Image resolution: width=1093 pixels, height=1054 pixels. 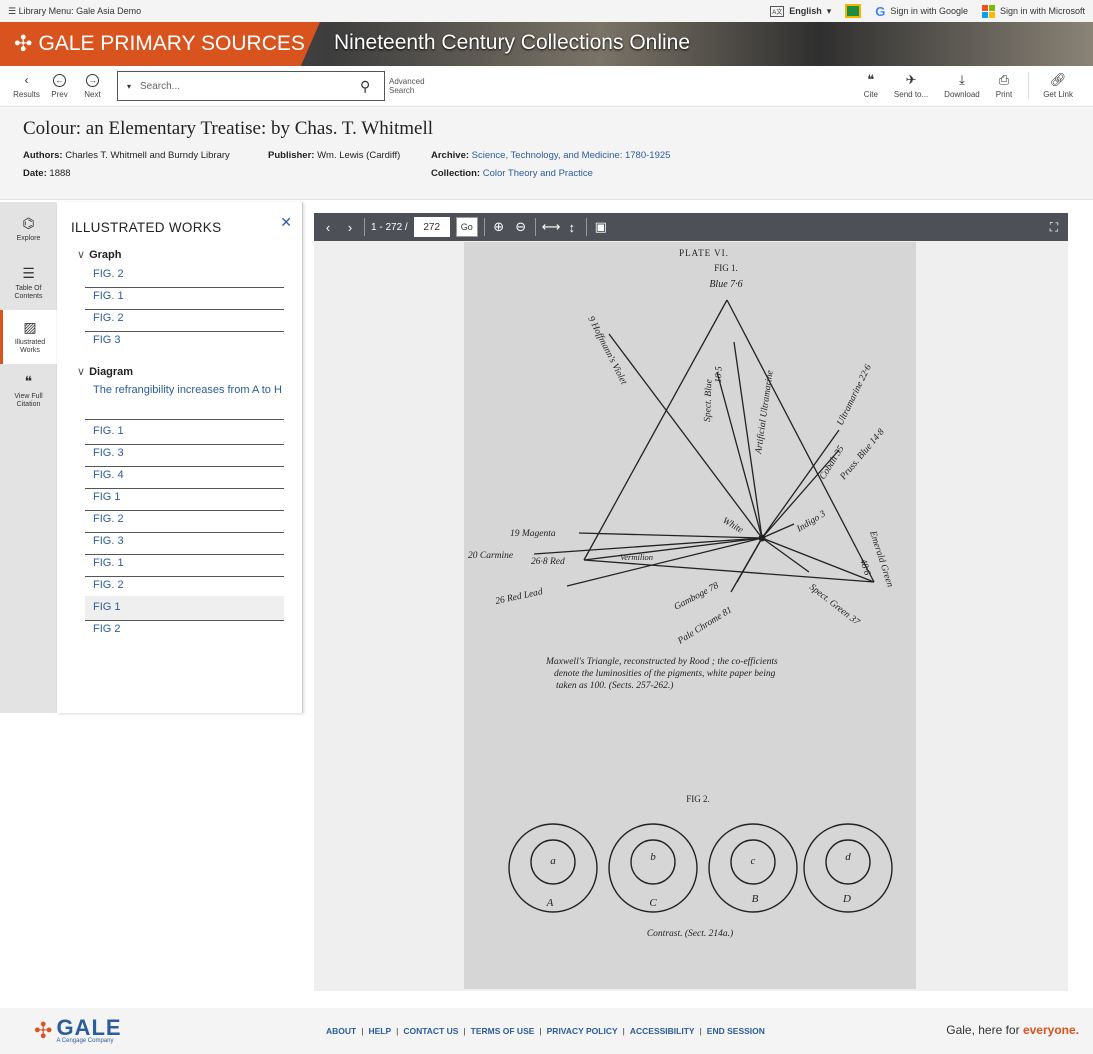 What do you see at coordinates (653, 903) in the screenshot?
I see `svg-text: C` at bounding box center [653, 903].